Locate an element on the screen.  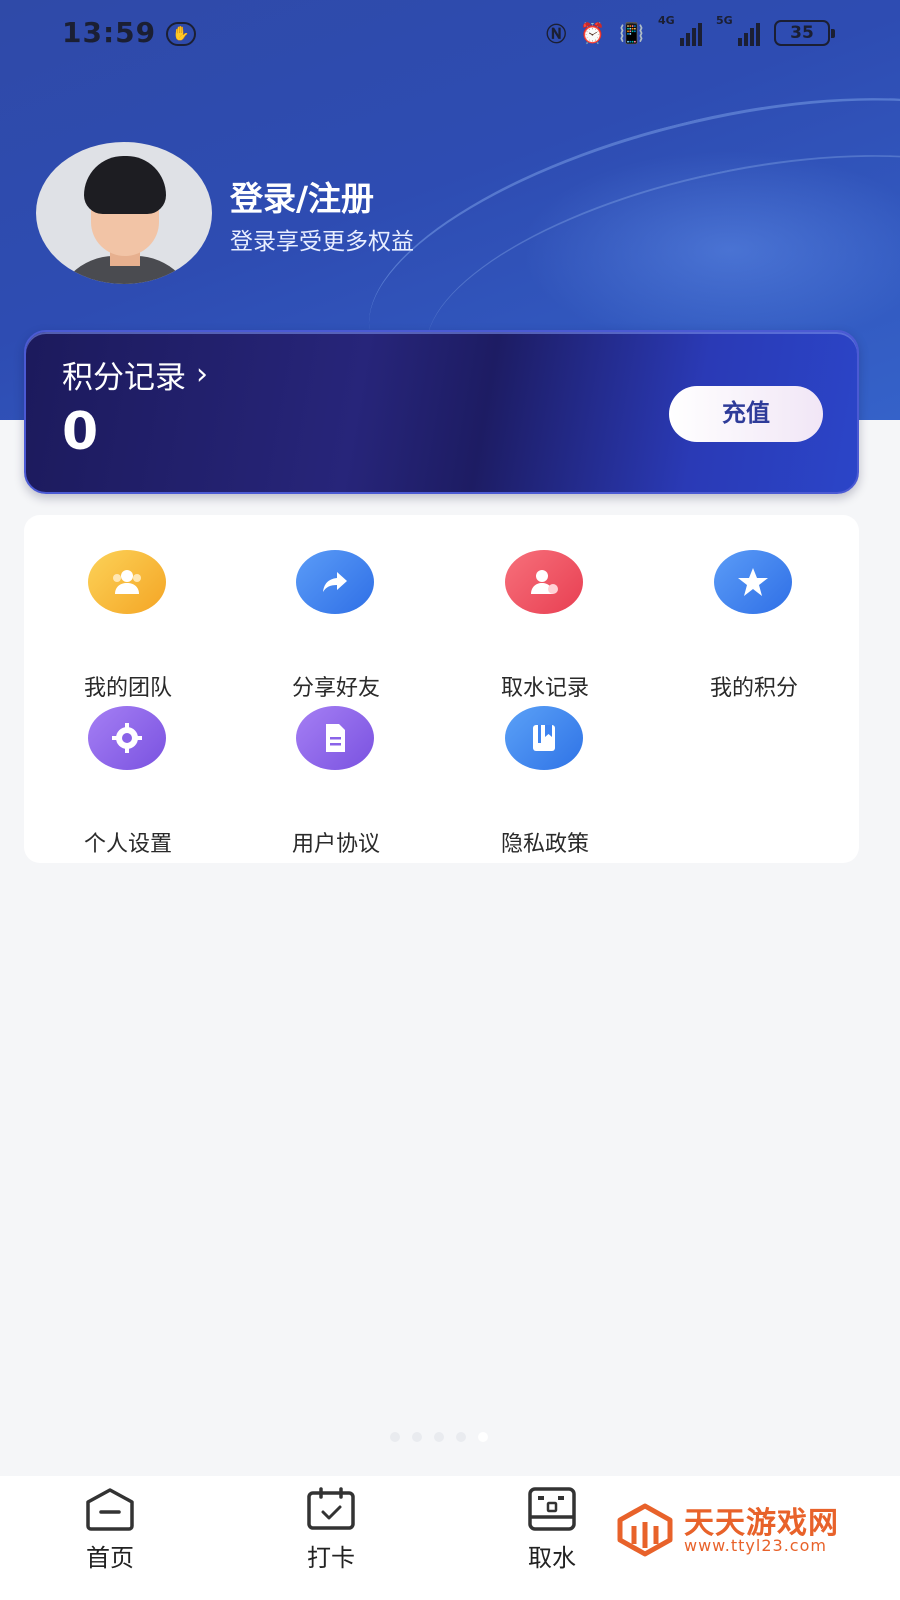
water-machine-icon is located at coordinates (552, 1509).